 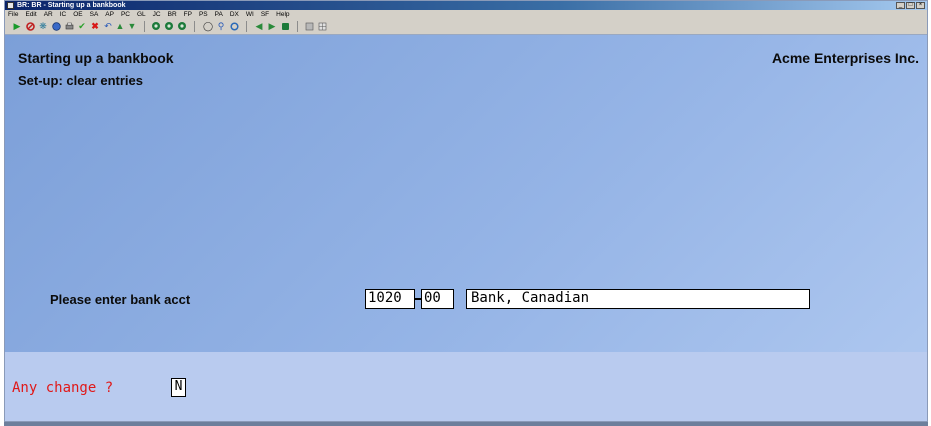 I want to click on screen-title: Starting up a bankbook, so click(x=96, y=58).